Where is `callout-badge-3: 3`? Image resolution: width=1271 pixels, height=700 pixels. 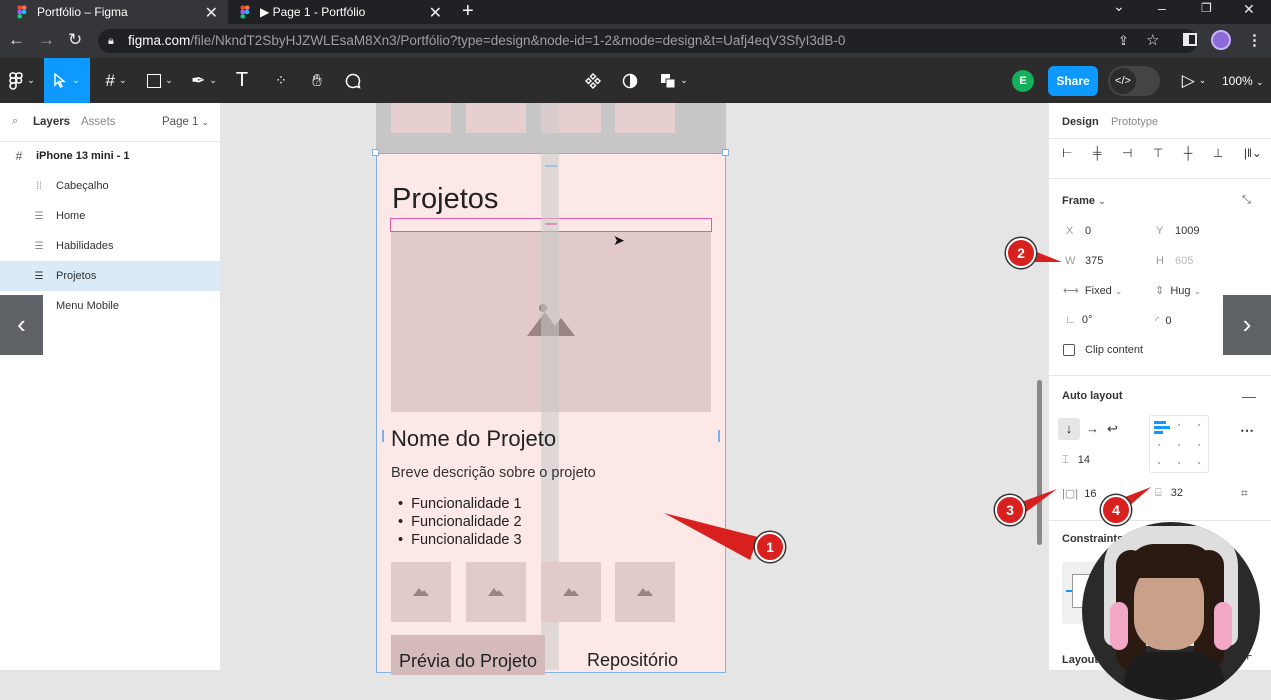
callout-badge-3: 3 is located at coordinates (1010, 510).